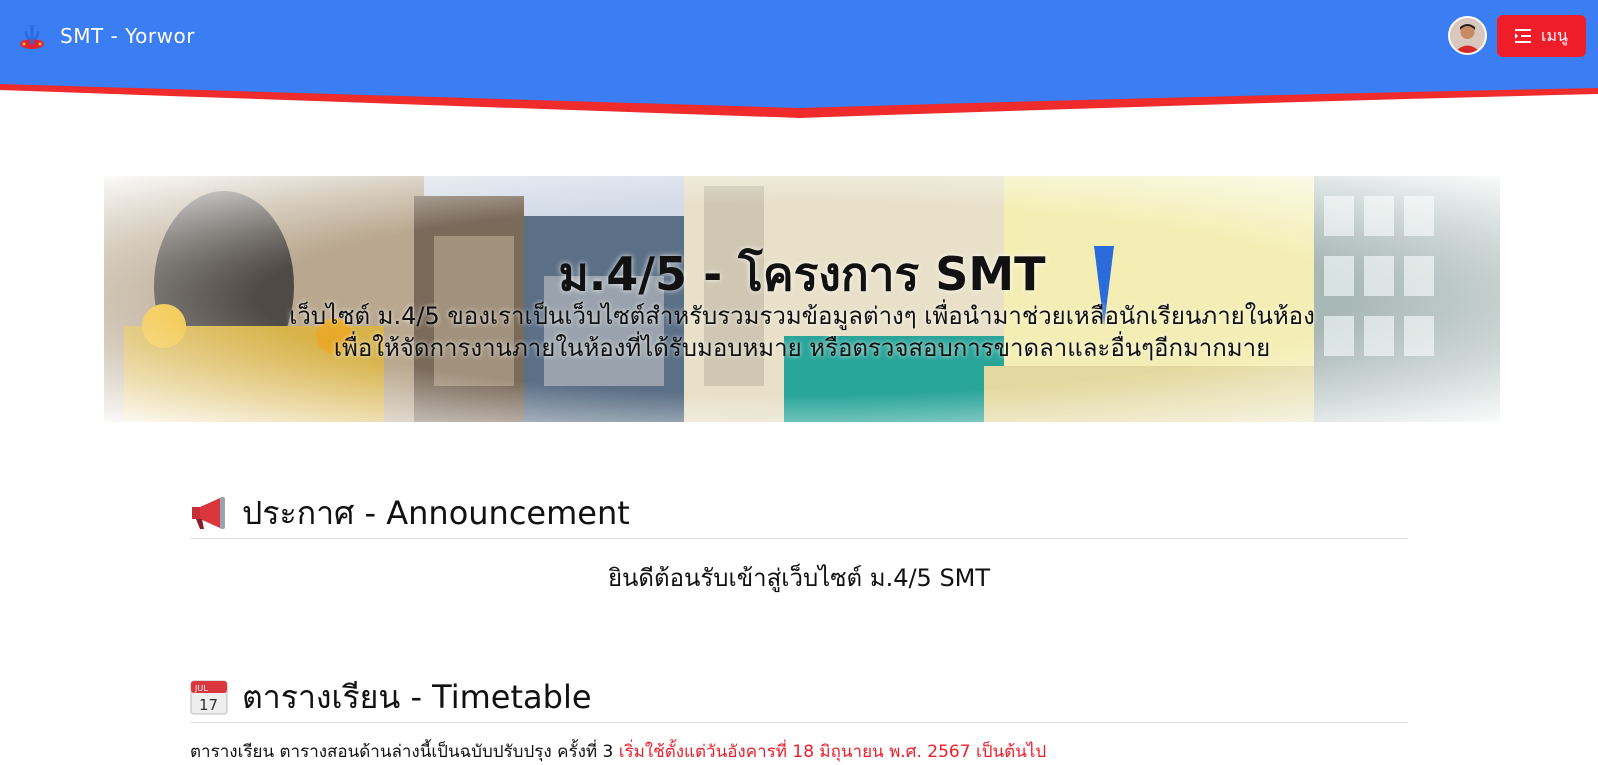 The width and height of the screenshot is (1598, 765). I want to click on calendar-icon: JUL 17, so click(209, 697).